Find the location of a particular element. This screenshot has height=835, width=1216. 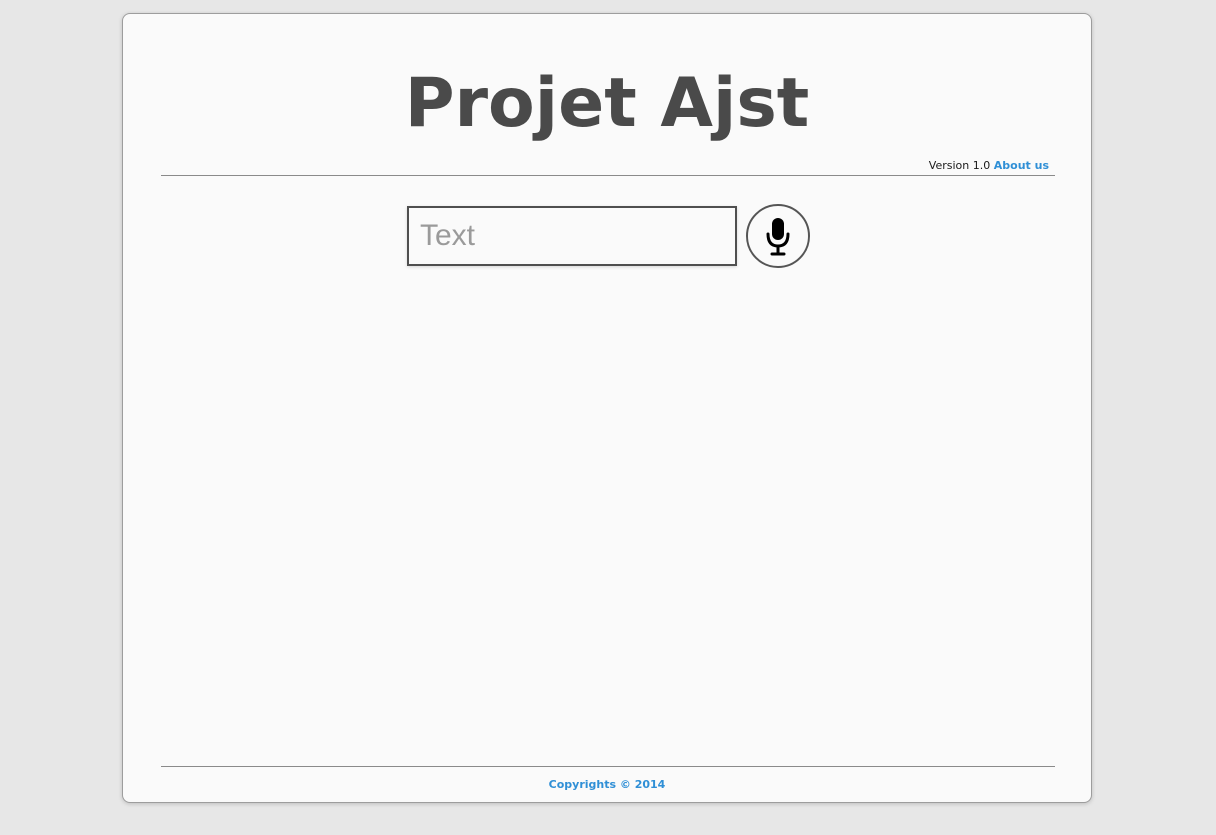

copyright-text: Copyrights © 2014 is located at coordinates (607, 784).